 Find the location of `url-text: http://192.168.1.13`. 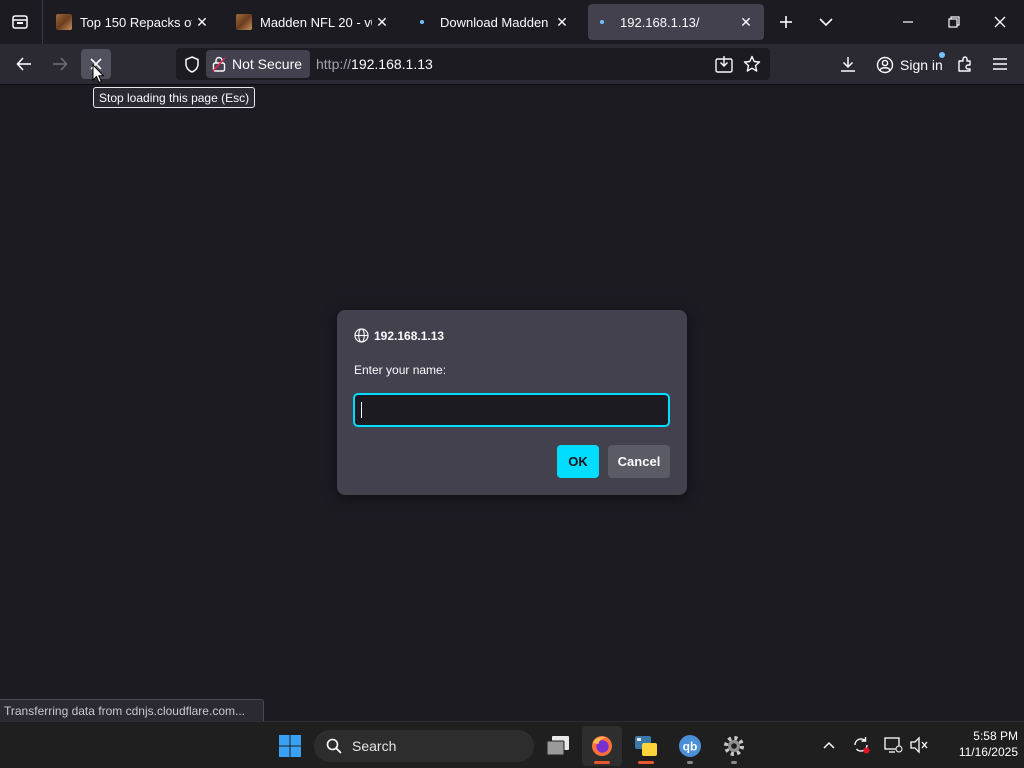

url-text: http://192.168.1.13 is located at coordinates (374, 64).